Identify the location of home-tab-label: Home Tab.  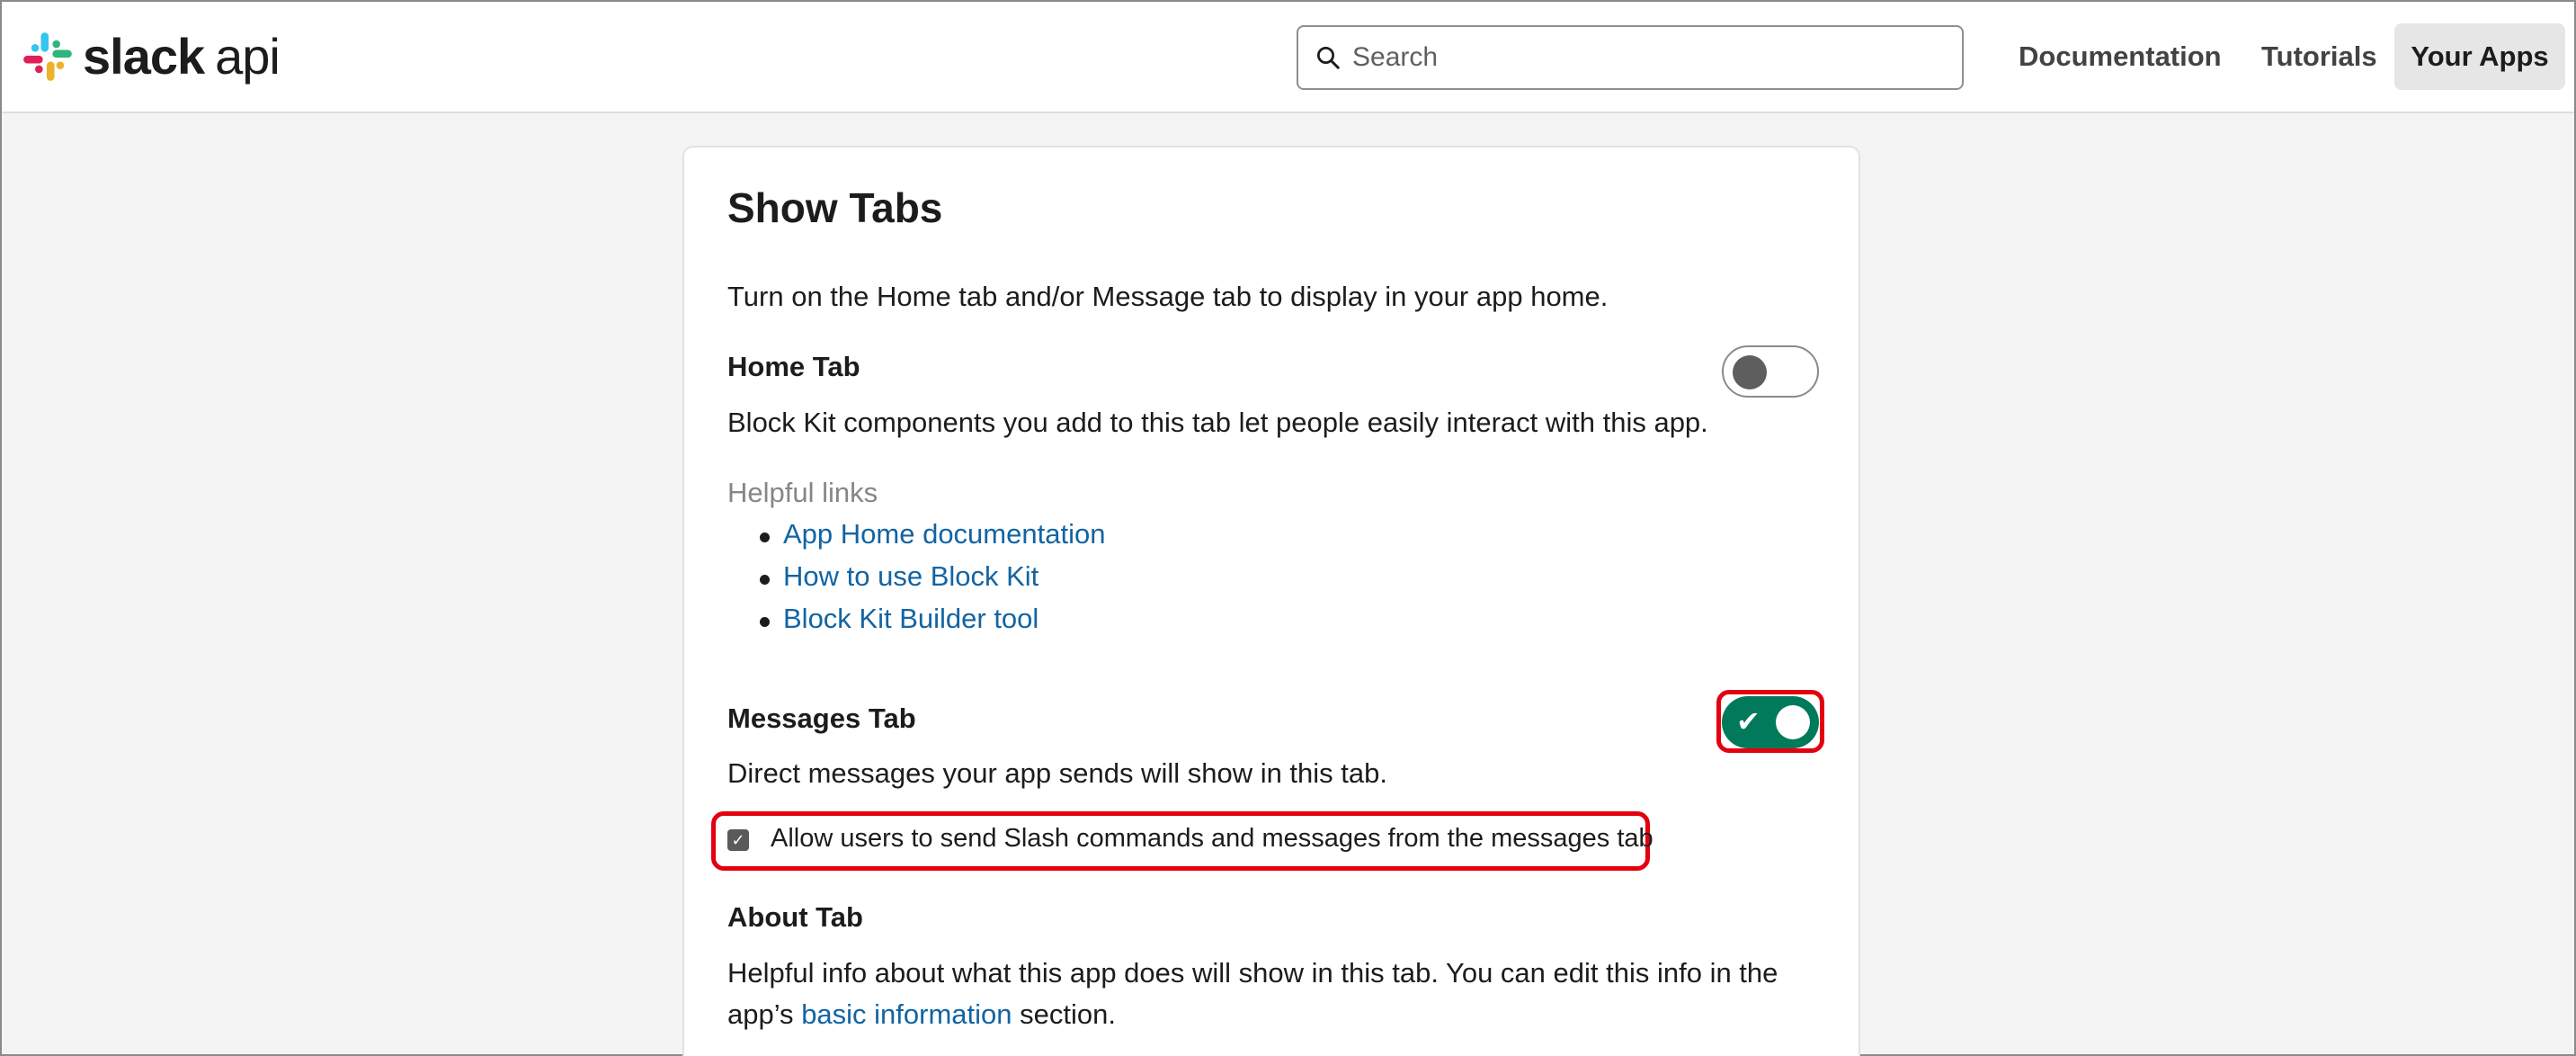
(794, 366).